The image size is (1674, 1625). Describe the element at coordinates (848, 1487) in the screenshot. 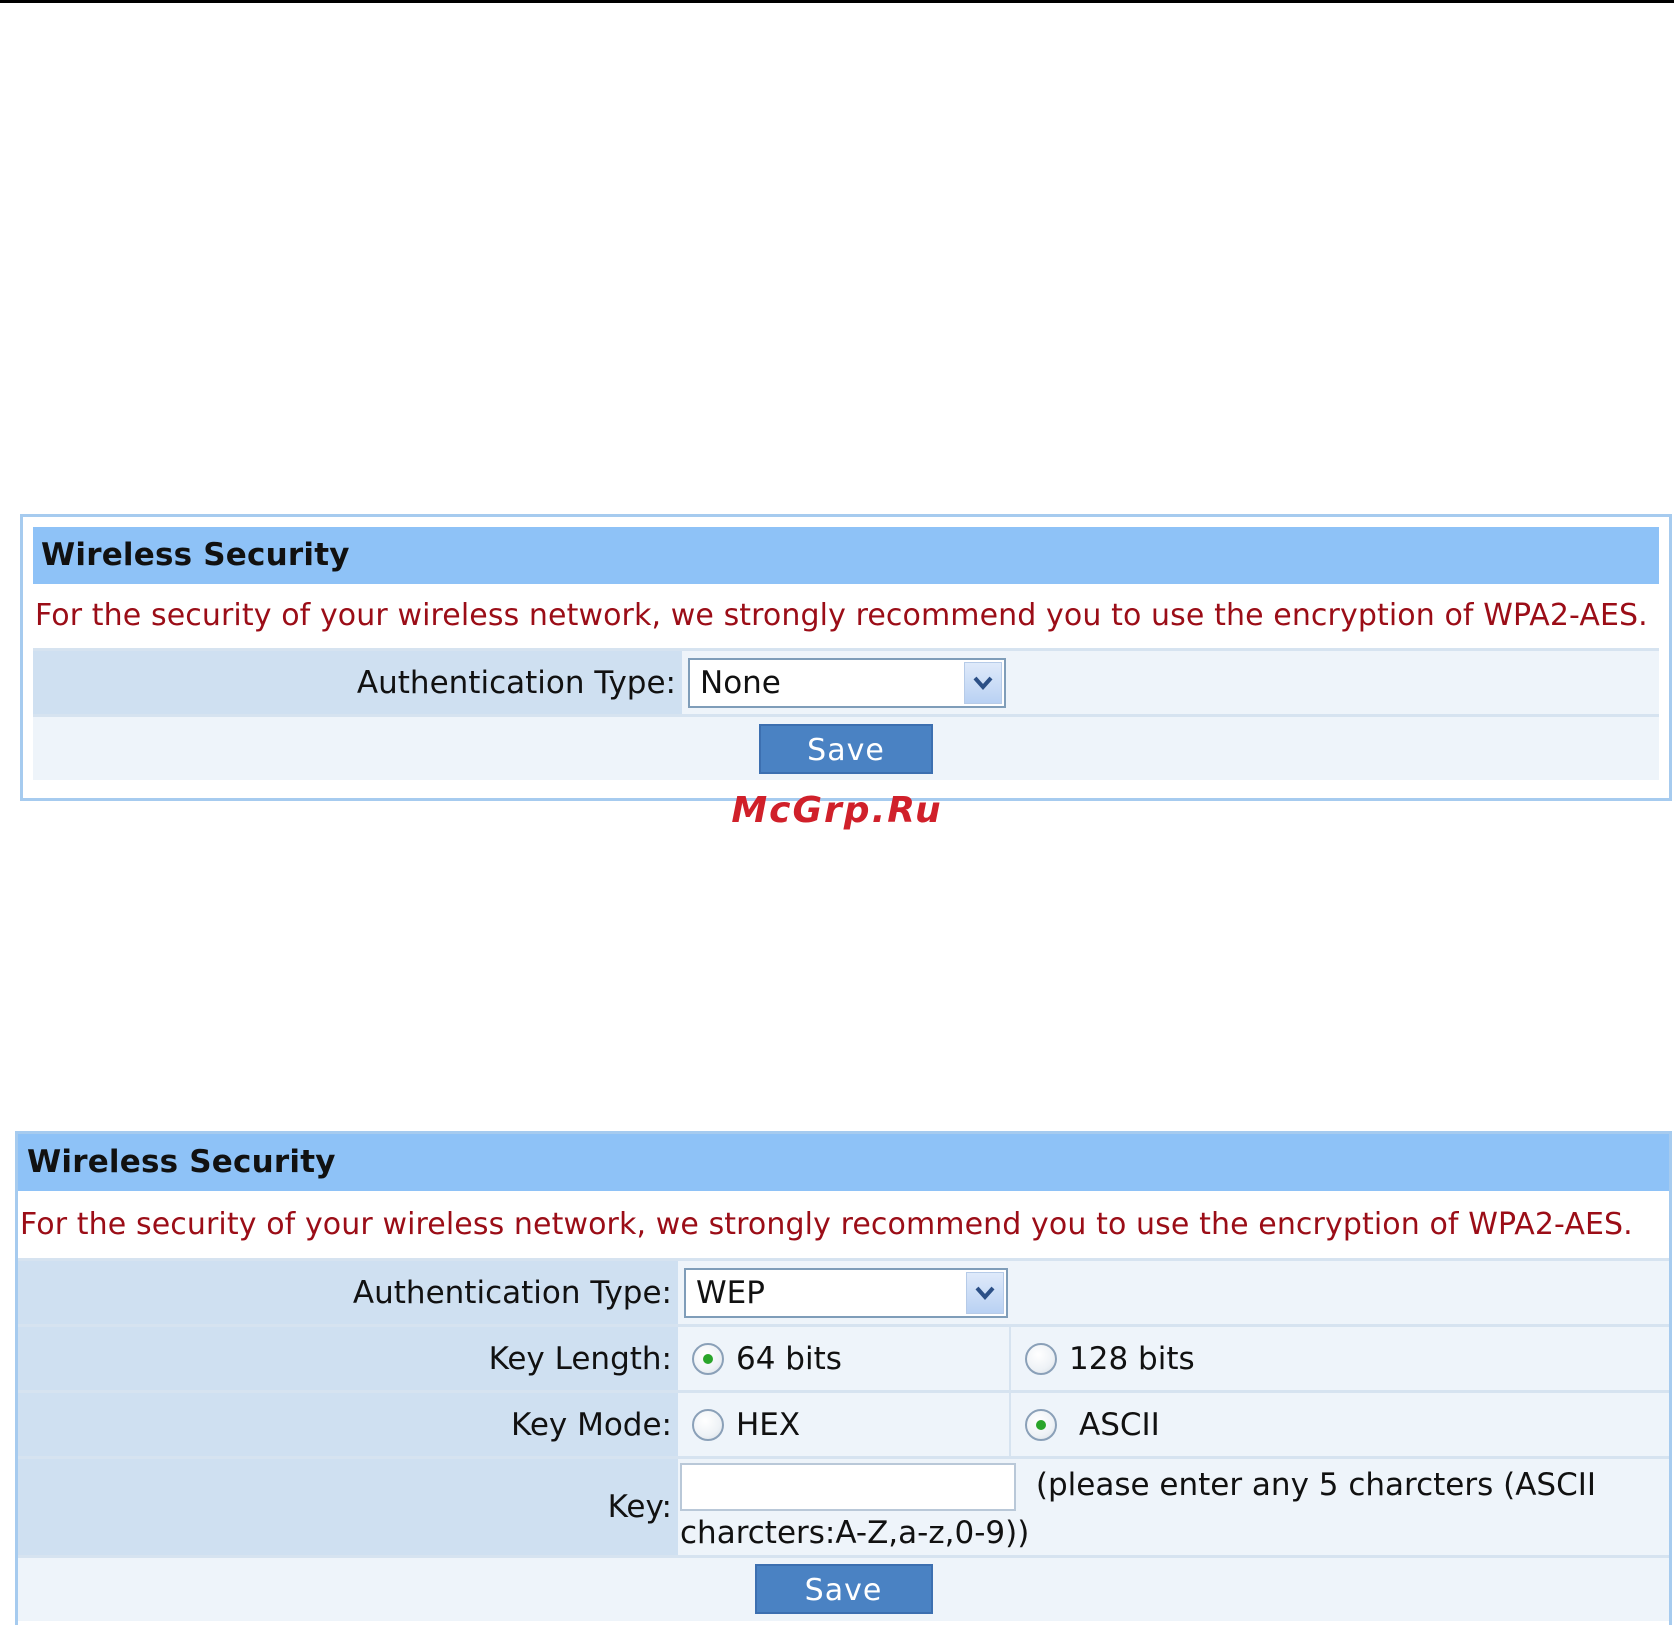

I see `key-input` at that location.